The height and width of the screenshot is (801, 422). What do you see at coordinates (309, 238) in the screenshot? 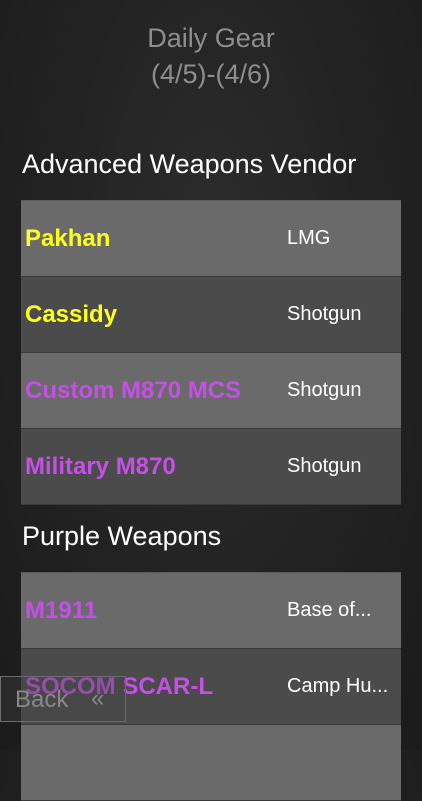
I see `item-type: LMG` at bounding box center [309, 238].